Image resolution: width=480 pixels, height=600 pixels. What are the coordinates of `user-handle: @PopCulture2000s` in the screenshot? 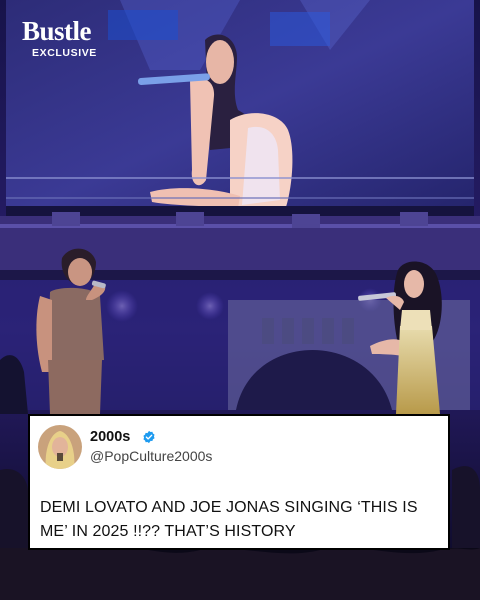 It's located at (151, 456).